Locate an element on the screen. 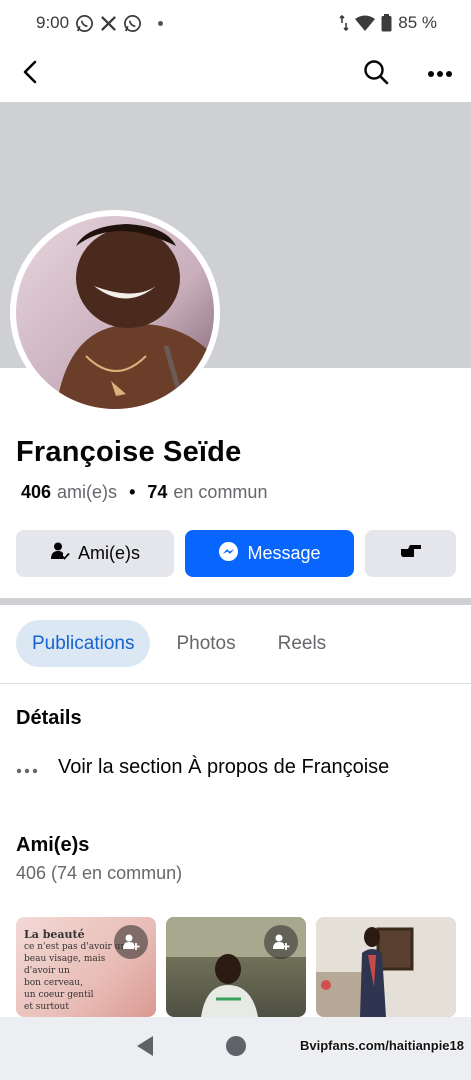 The height and width of the screenshot is (1080, 471). more-icon is located at coordinates (440, 74).